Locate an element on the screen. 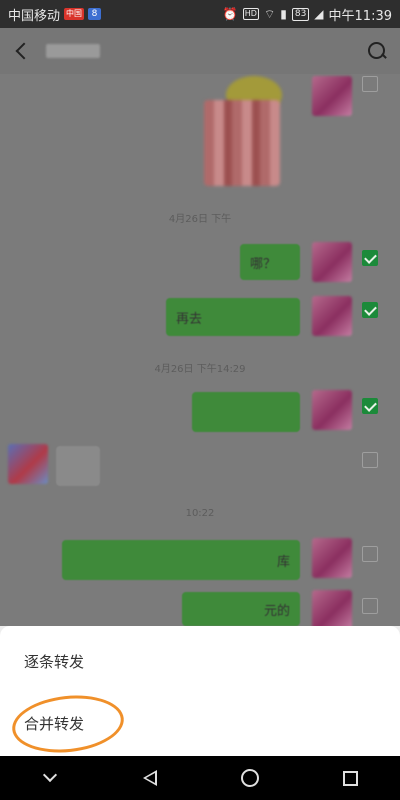 This screenshot has width=400, height=800. timestamp: 4月26日 下午 is located at coordinates (200, 219).